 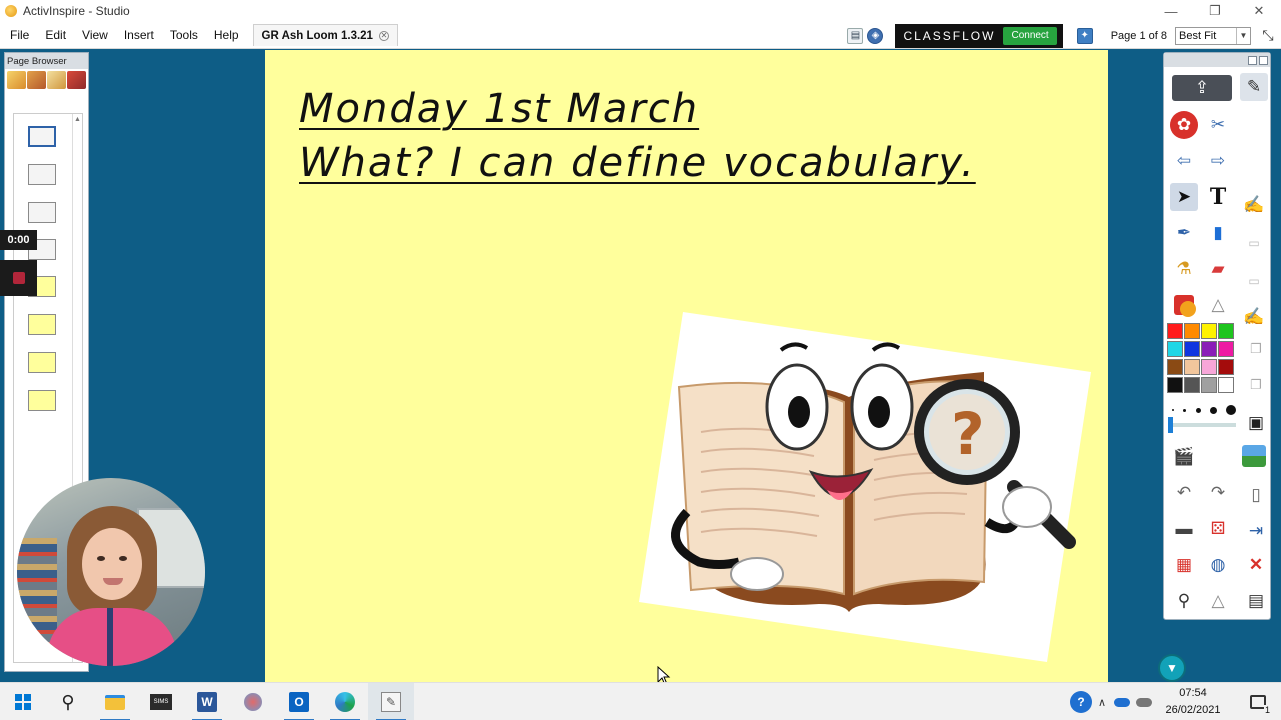 What do you see at coordinates (1218, 161) in the screenshot?
I see `next-page-icon: ⇨` at bounding box center [1218, 161].